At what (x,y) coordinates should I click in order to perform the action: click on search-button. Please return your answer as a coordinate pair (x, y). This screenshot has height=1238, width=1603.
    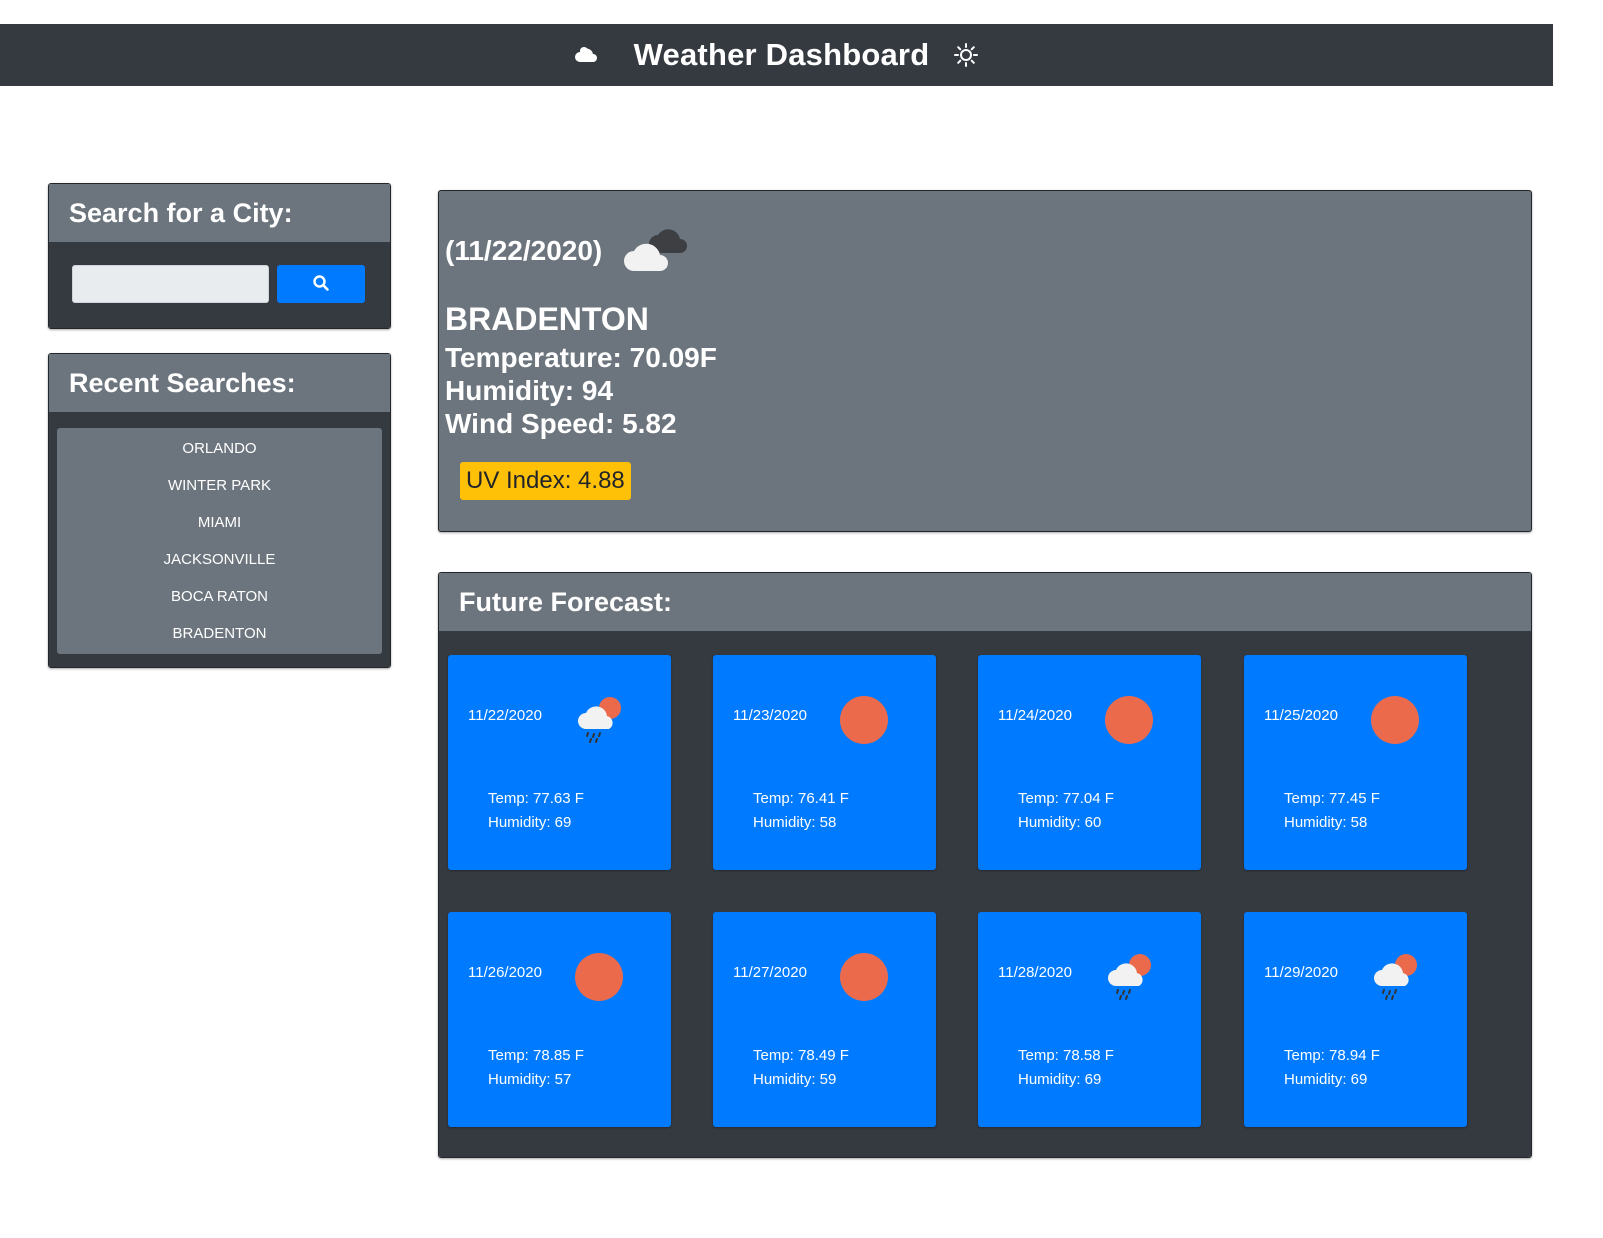
    Looking at the image, I should click on (321, 284).